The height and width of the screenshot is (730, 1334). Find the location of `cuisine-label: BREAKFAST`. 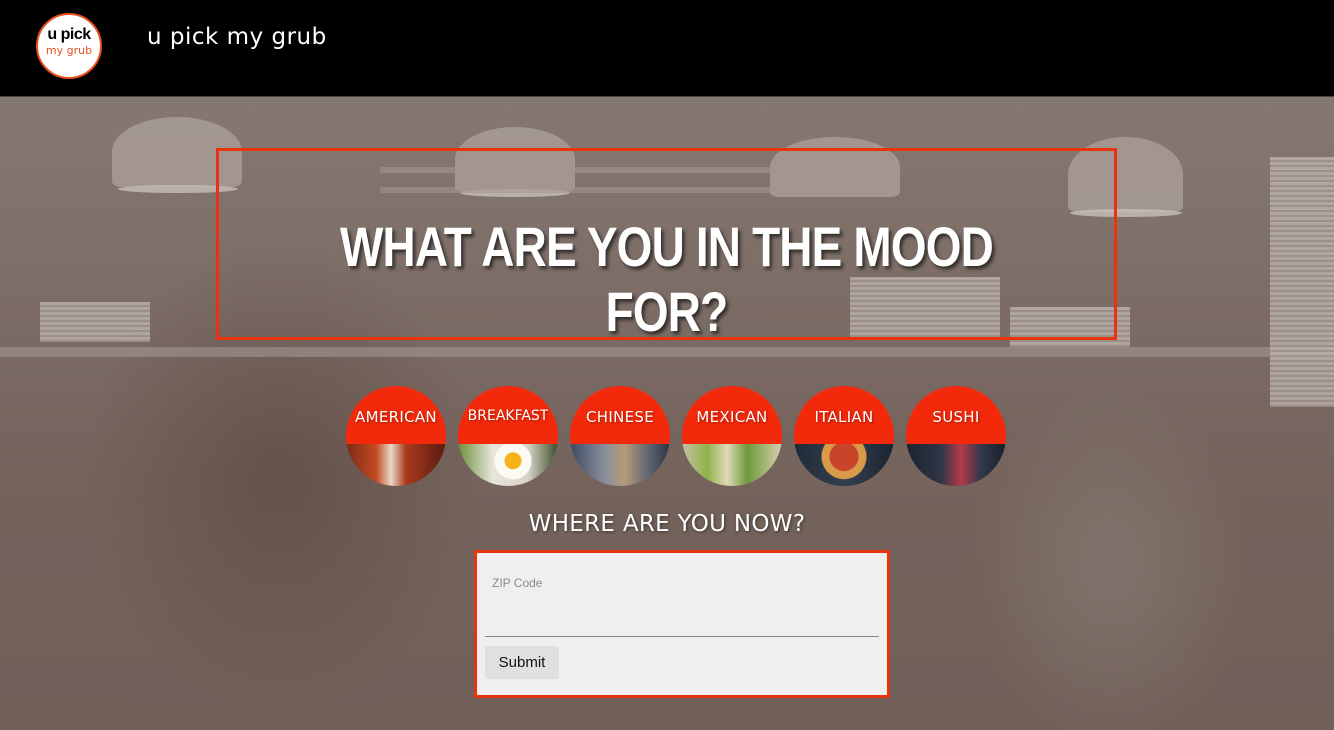

cuisine-label: BREAKFAST is located at coordinates (508, 416).